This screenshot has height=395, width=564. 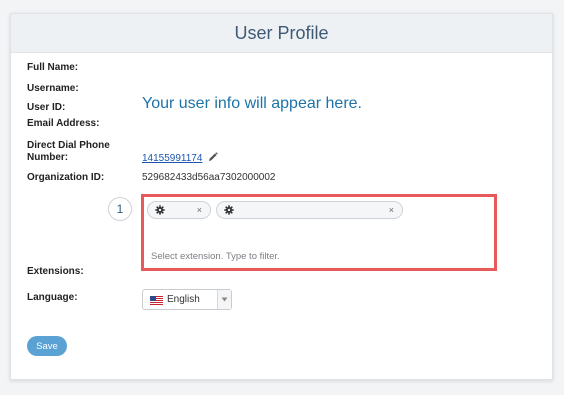 I want to click on user-info-placeholder: Your user info will appear here., so click(x=252, y=103).